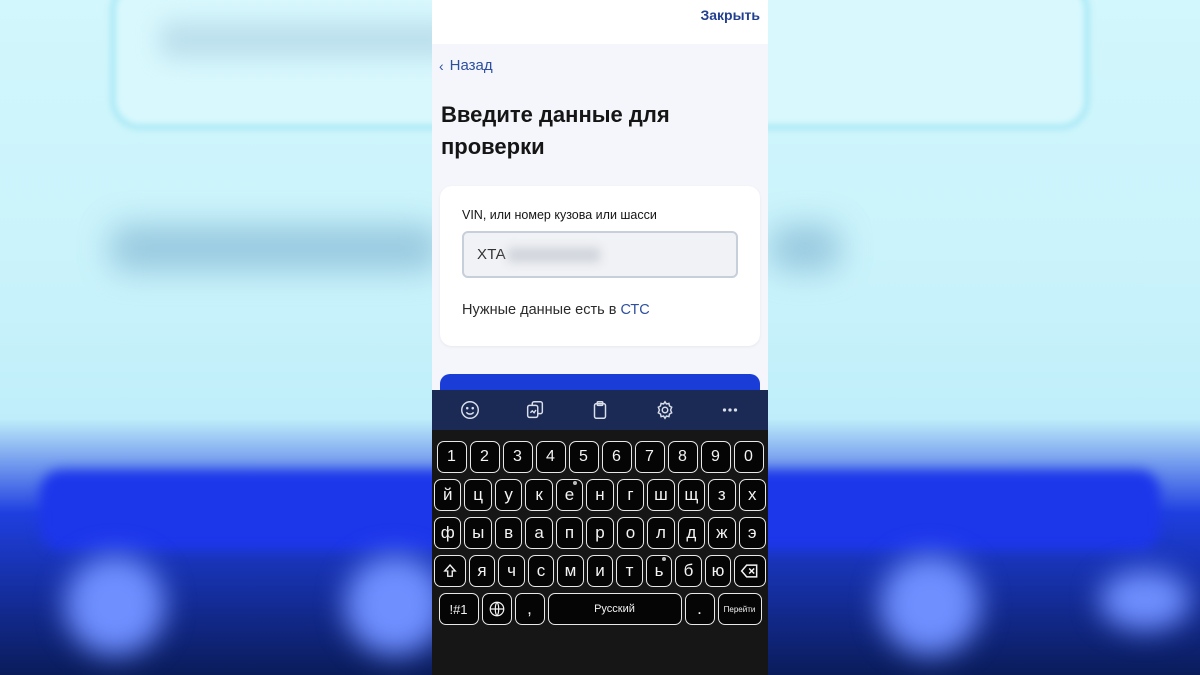 This screenshot has width=1200, height=675. Describe the element at coordinates (614, 609) in the screenshot. I see `space-key: Русский` at that location.